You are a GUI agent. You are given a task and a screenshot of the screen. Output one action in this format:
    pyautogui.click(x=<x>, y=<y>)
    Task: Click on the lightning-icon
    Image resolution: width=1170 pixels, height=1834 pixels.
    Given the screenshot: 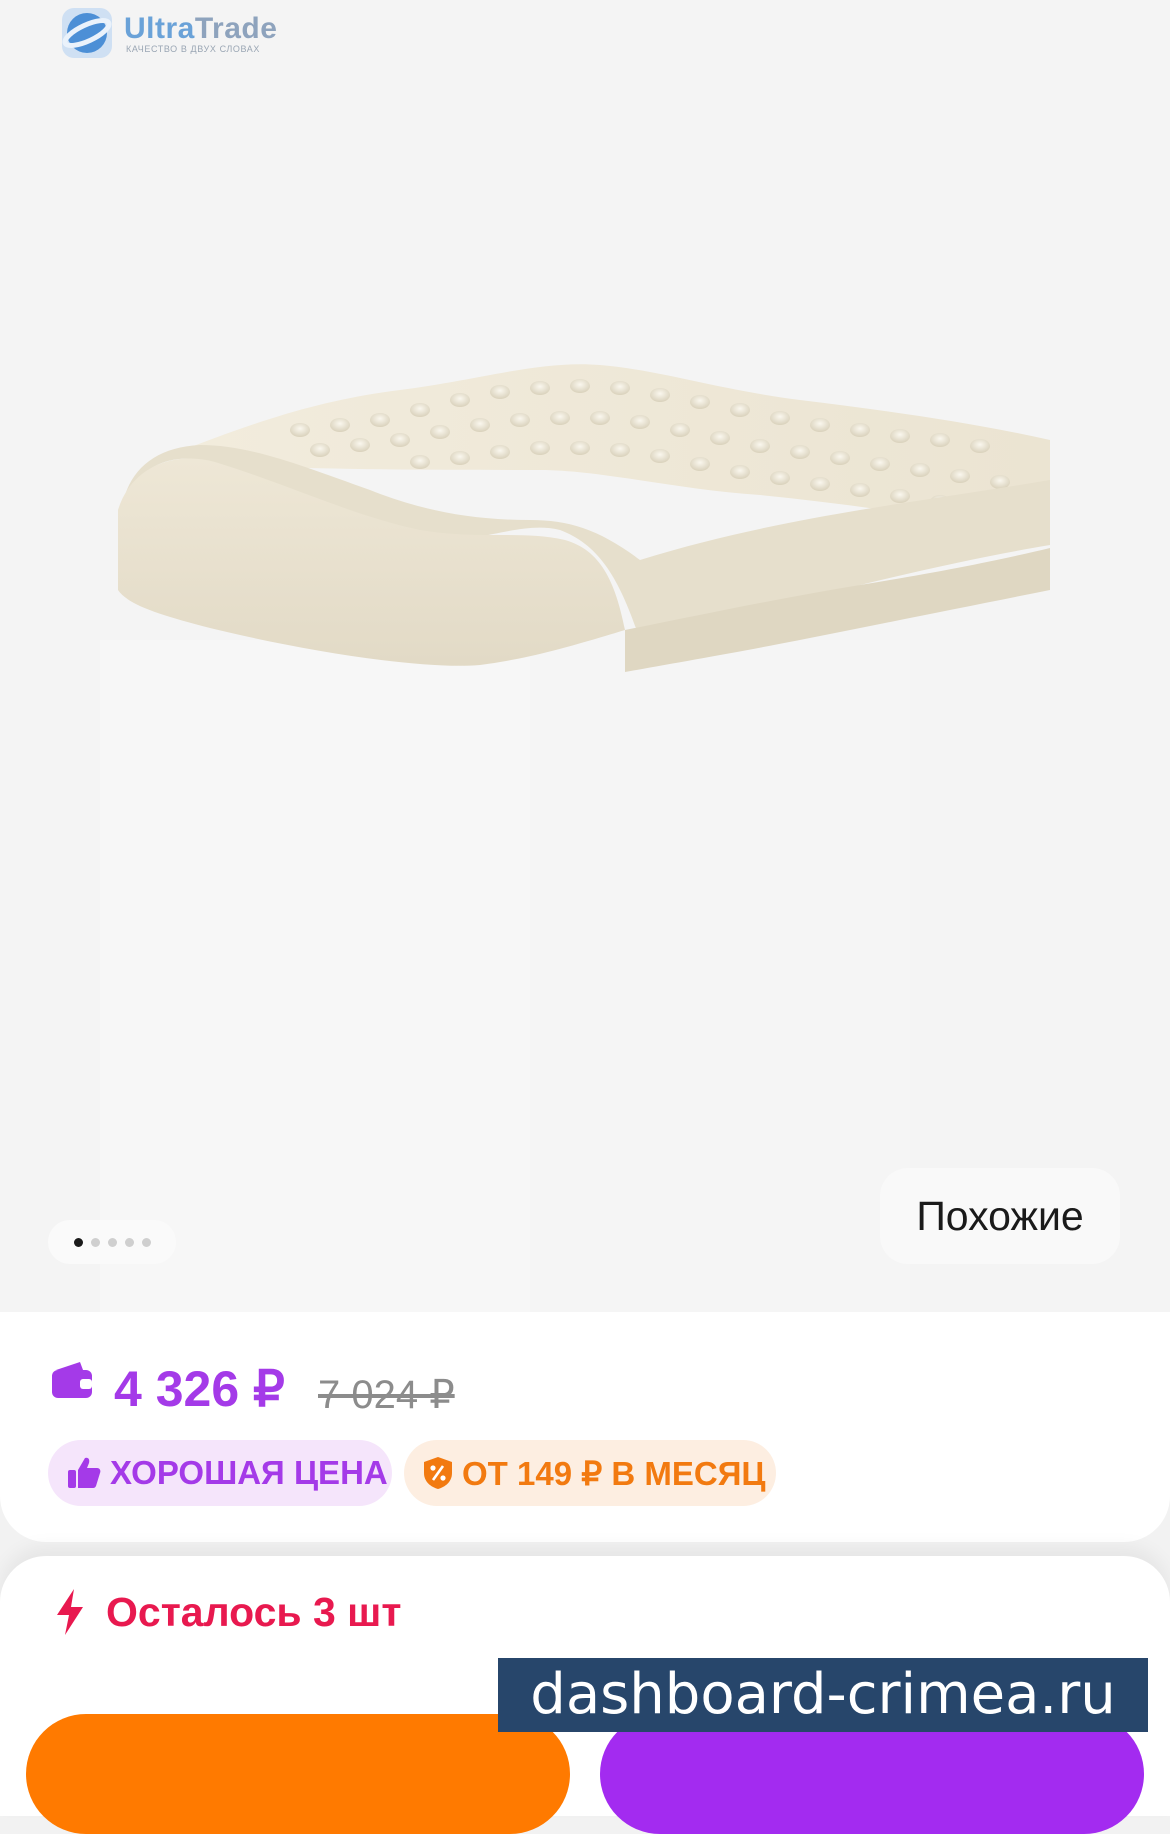 What is the action you would take?
    pyautogui.click(x=70, y=1612)
    